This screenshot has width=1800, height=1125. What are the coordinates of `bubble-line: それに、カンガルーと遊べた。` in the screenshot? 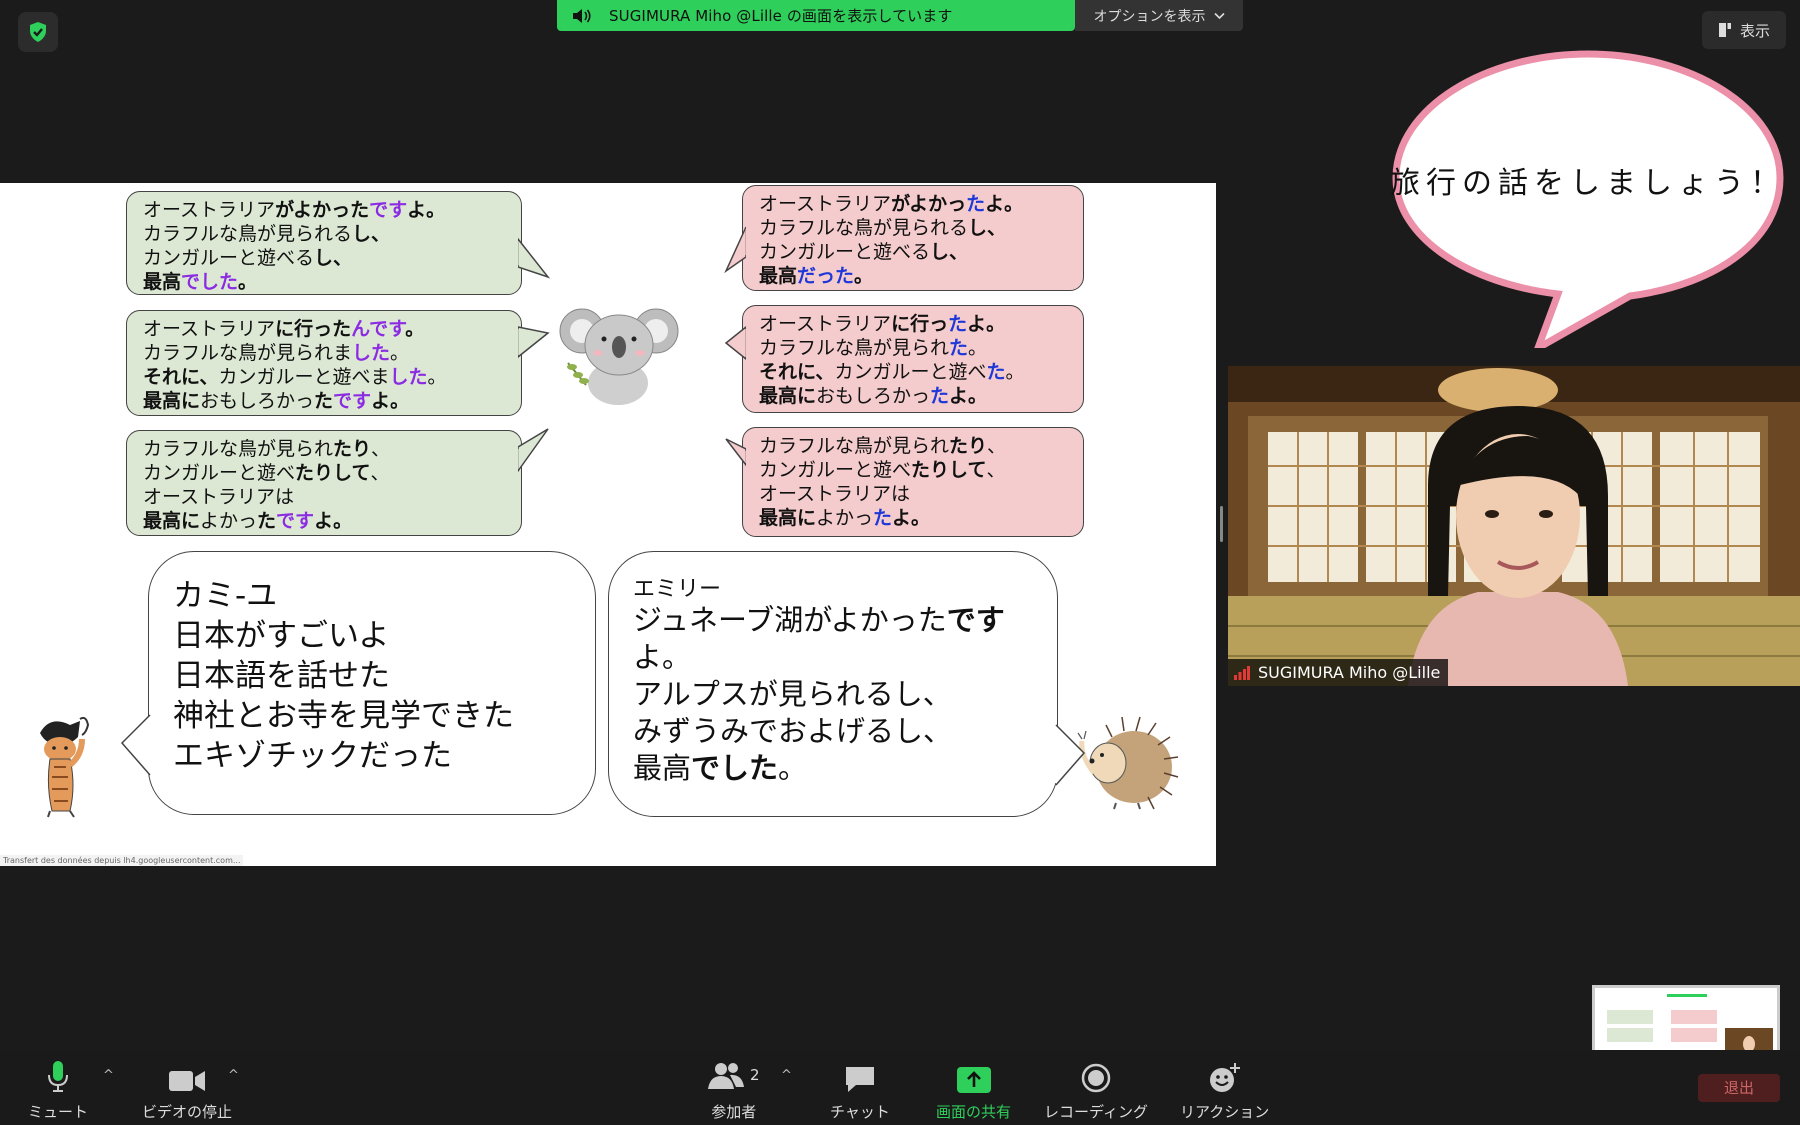 It's located at (913, 372).